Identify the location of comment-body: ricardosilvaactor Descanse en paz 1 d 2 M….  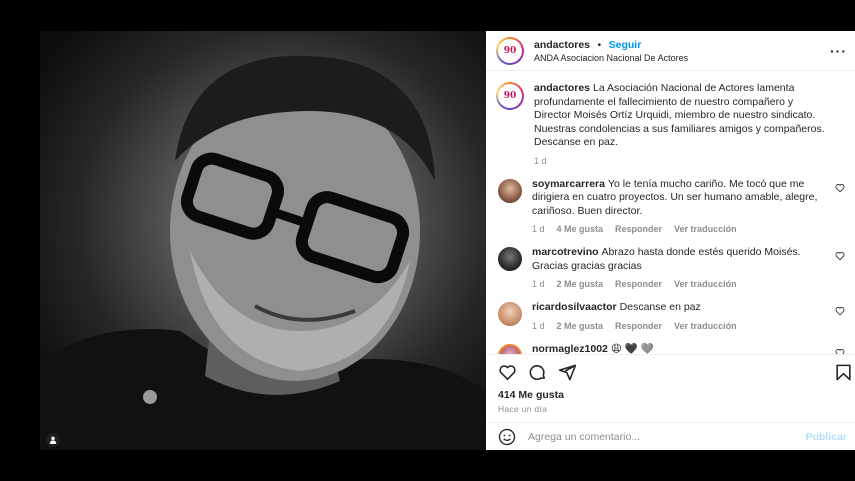
(688, 316).